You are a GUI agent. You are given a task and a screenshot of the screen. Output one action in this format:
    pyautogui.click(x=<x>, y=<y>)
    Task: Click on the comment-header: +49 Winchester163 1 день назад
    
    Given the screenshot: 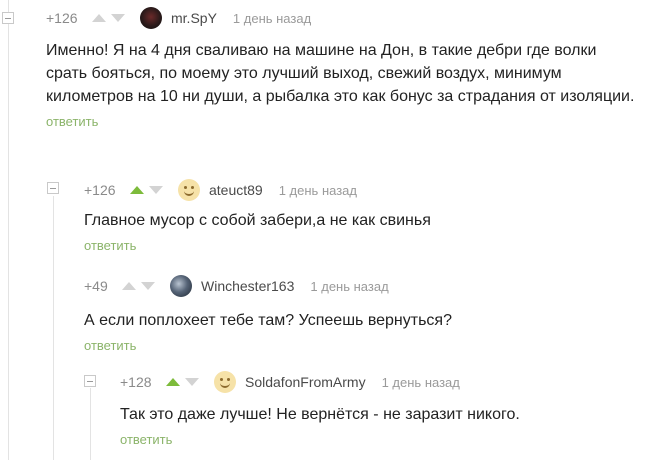 What is the action you would take?
    pyautogui.click(x=359, y=286)
    